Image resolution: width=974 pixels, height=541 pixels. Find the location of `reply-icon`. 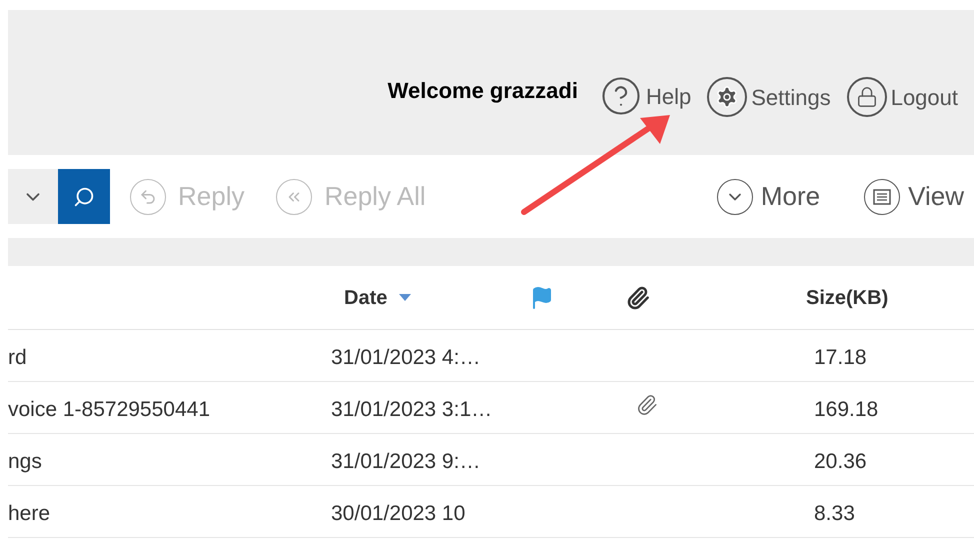

reply-icon is located at coordinates (148, 196).